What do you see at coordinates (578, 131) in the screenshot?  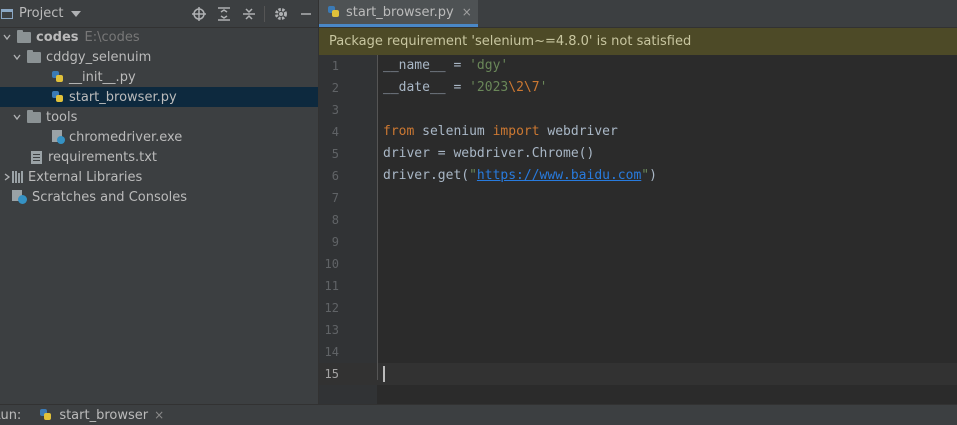 I see `code-identifier: webdriver` at bounding box center [578, 131].